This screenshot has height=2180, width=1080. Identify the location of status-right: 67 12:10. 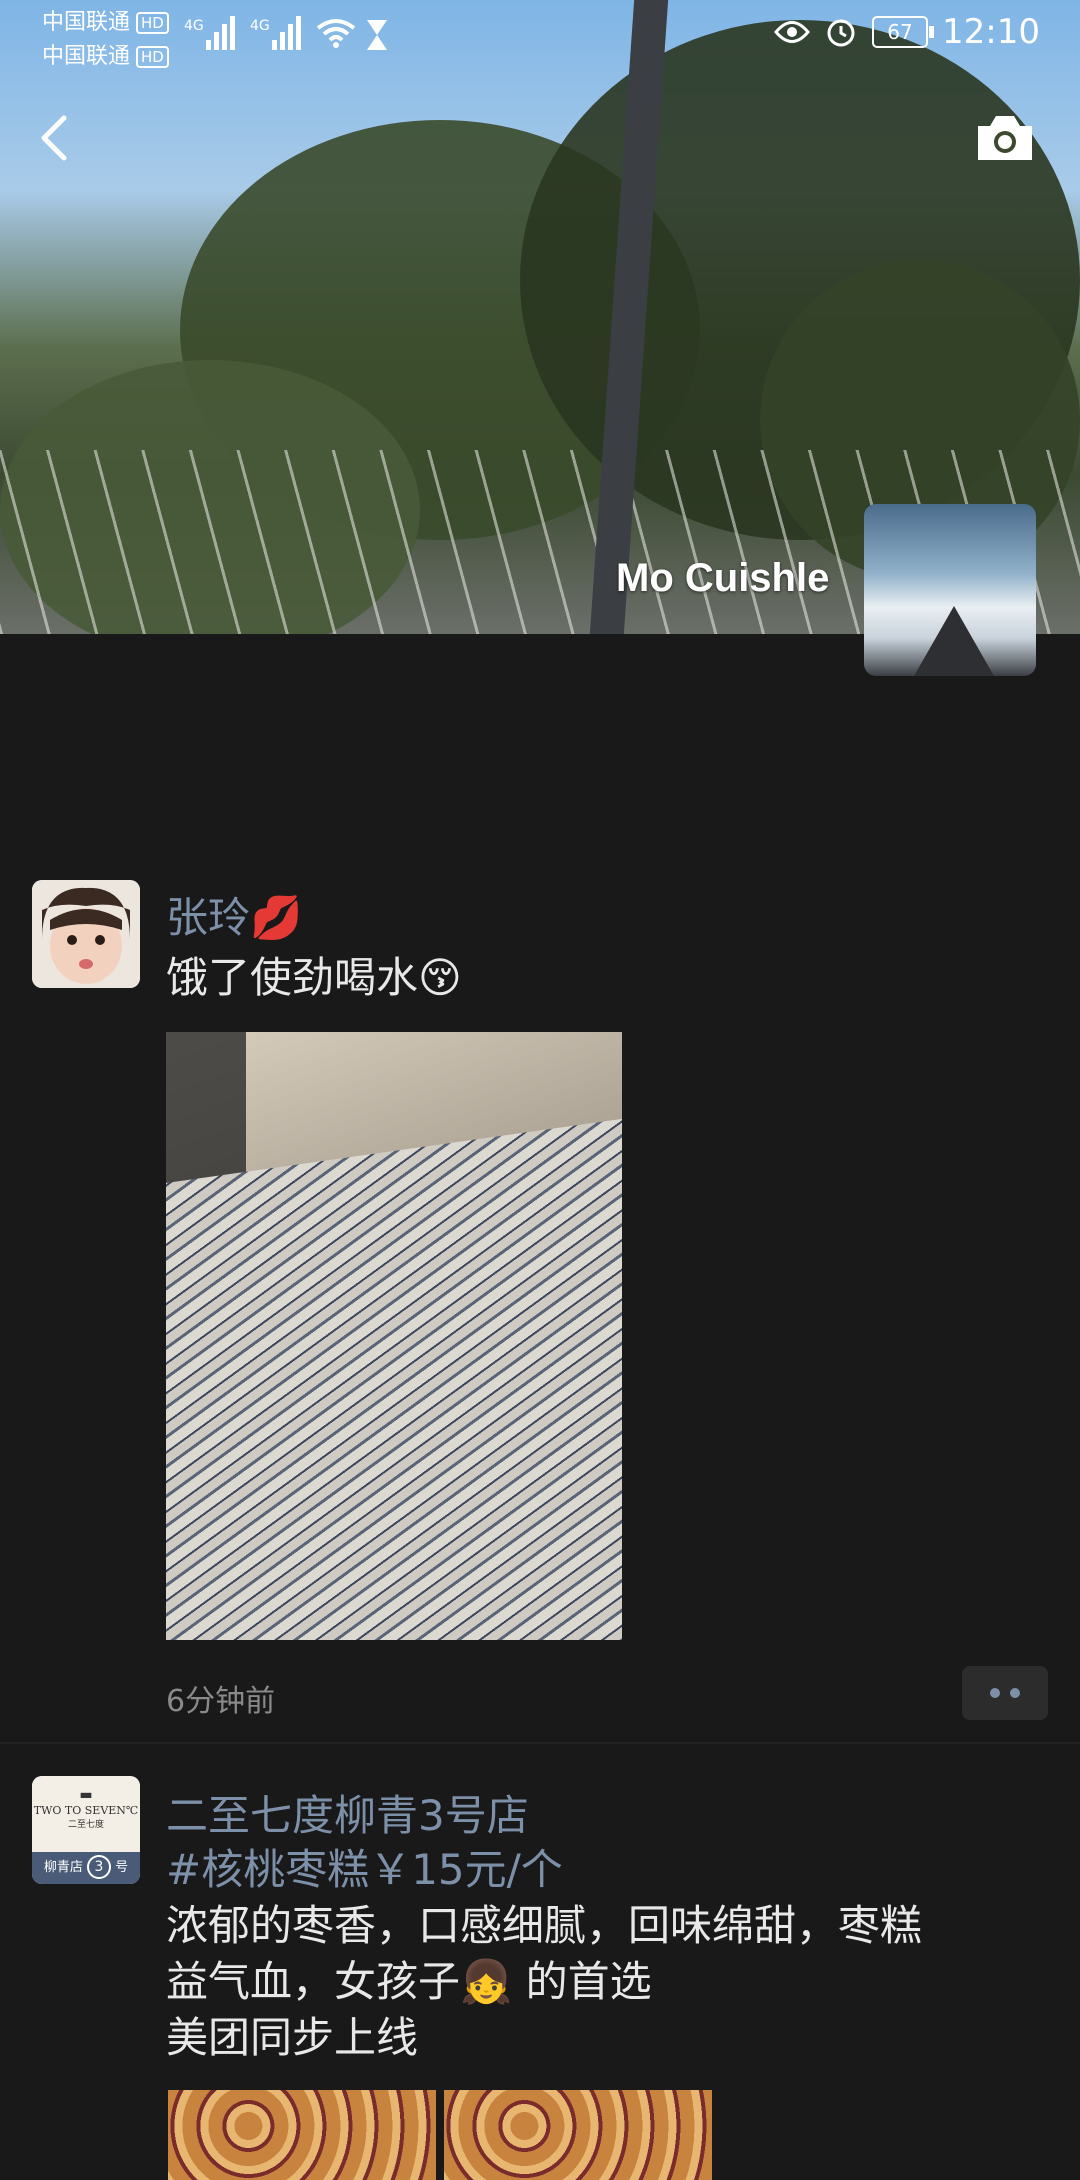
(907, 32).